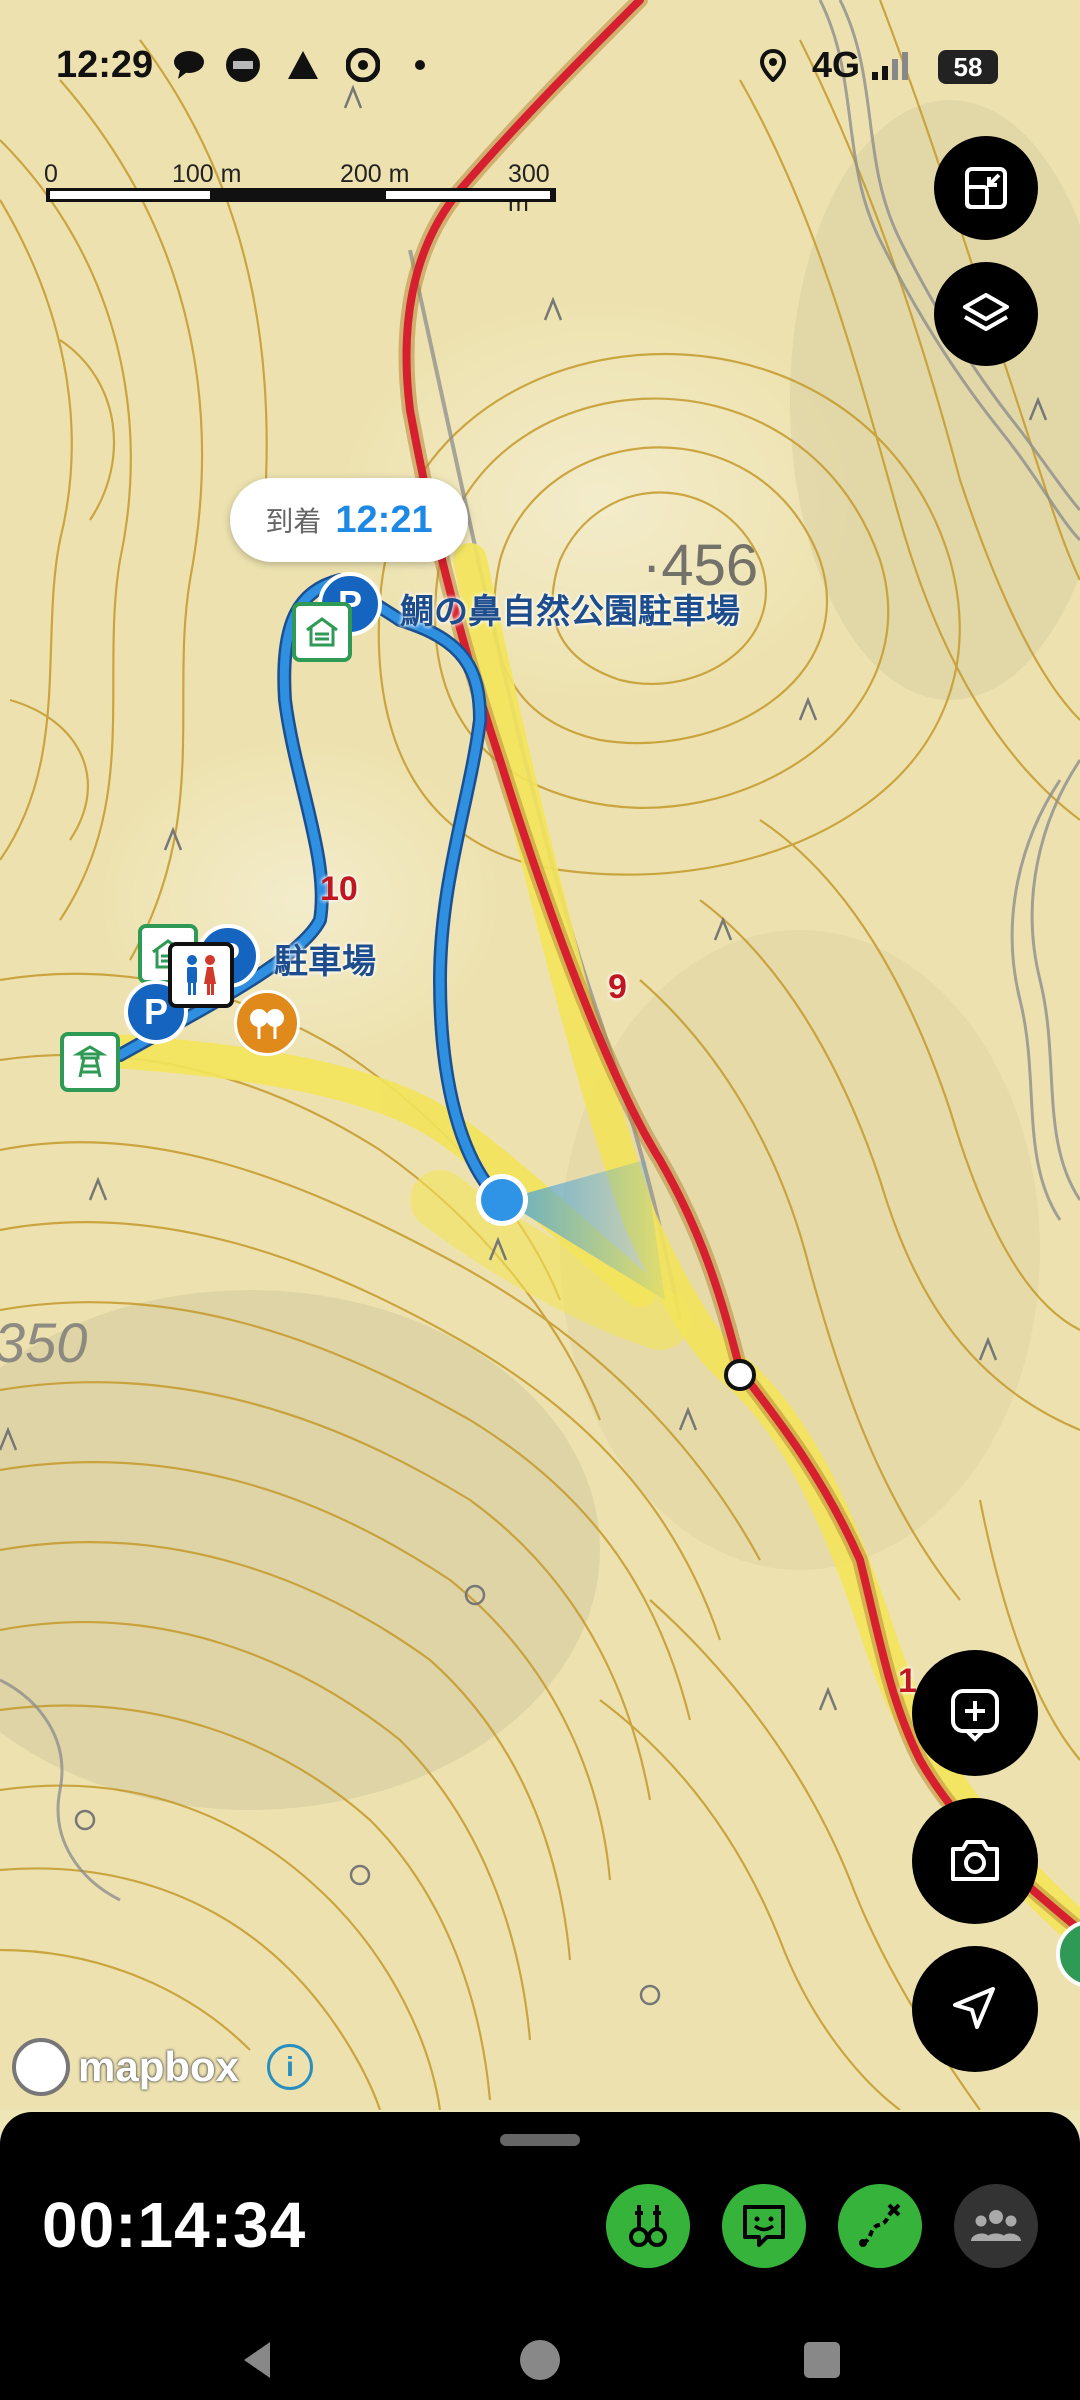 This screenshot has height=2400, width=1080. I want to click on park-icon, so click(267, 1023).